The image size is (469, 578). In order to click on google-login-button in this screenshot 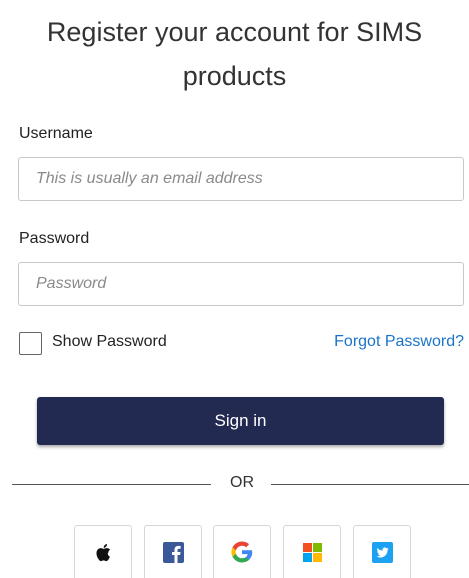, I will do `click(242, 551)`.